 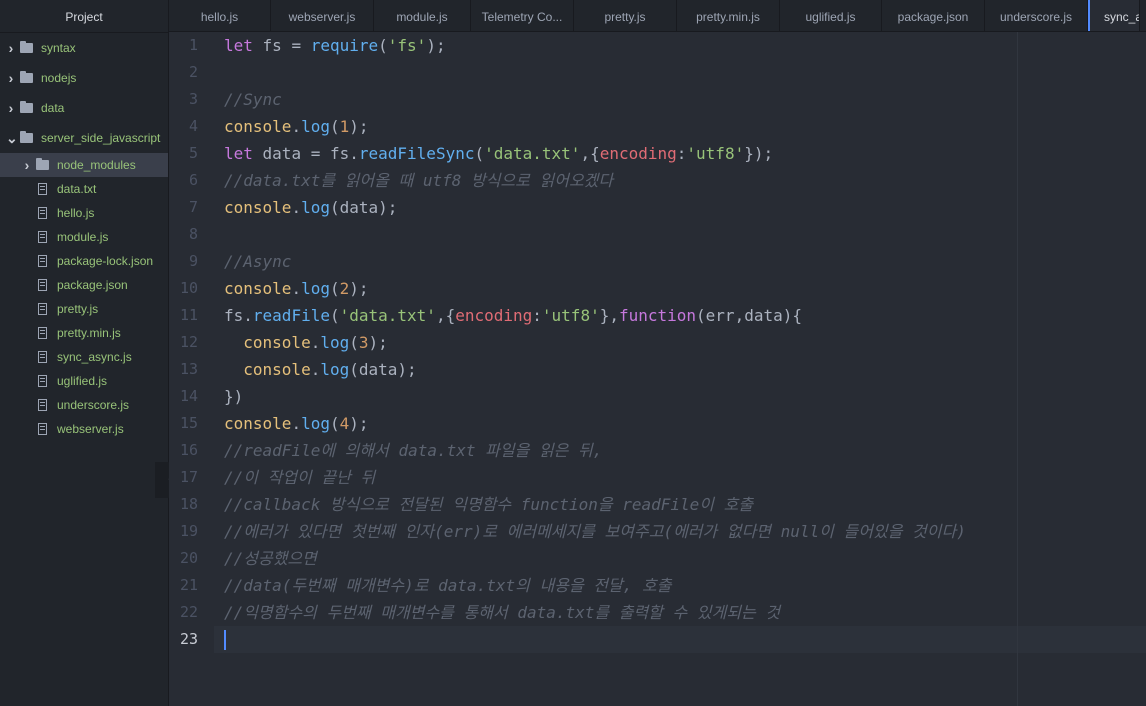 I want to click on editor-tab: pretty.min.js, so click(x=728, y=15).